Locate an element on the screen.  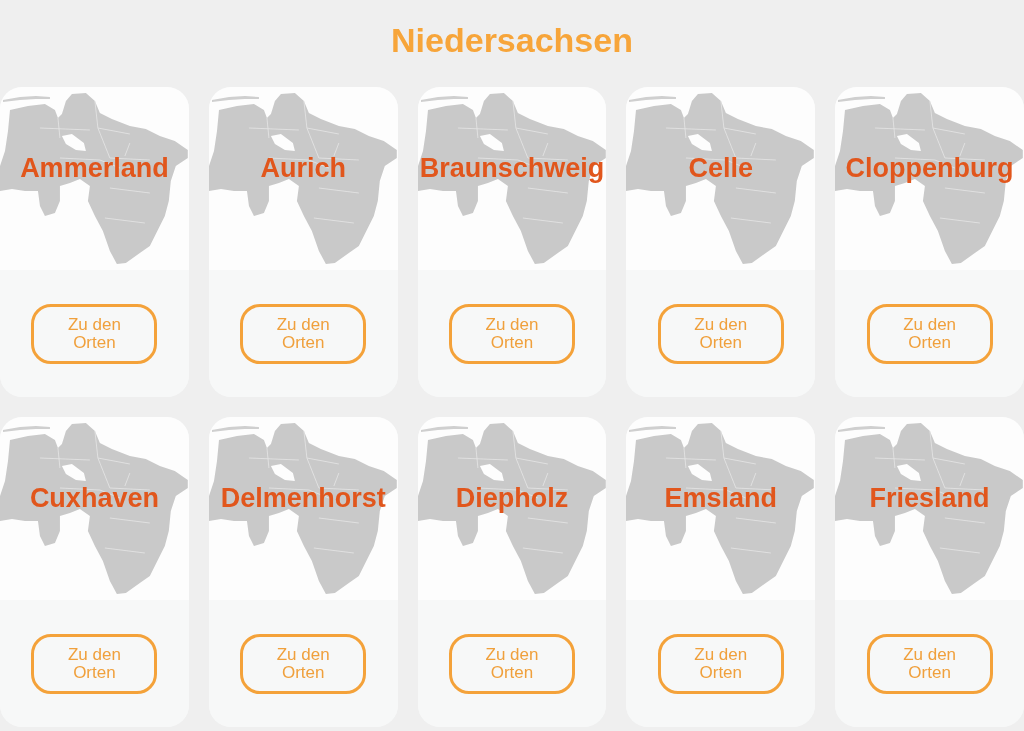
district-title: Celle is located at coordinates (721, 168).